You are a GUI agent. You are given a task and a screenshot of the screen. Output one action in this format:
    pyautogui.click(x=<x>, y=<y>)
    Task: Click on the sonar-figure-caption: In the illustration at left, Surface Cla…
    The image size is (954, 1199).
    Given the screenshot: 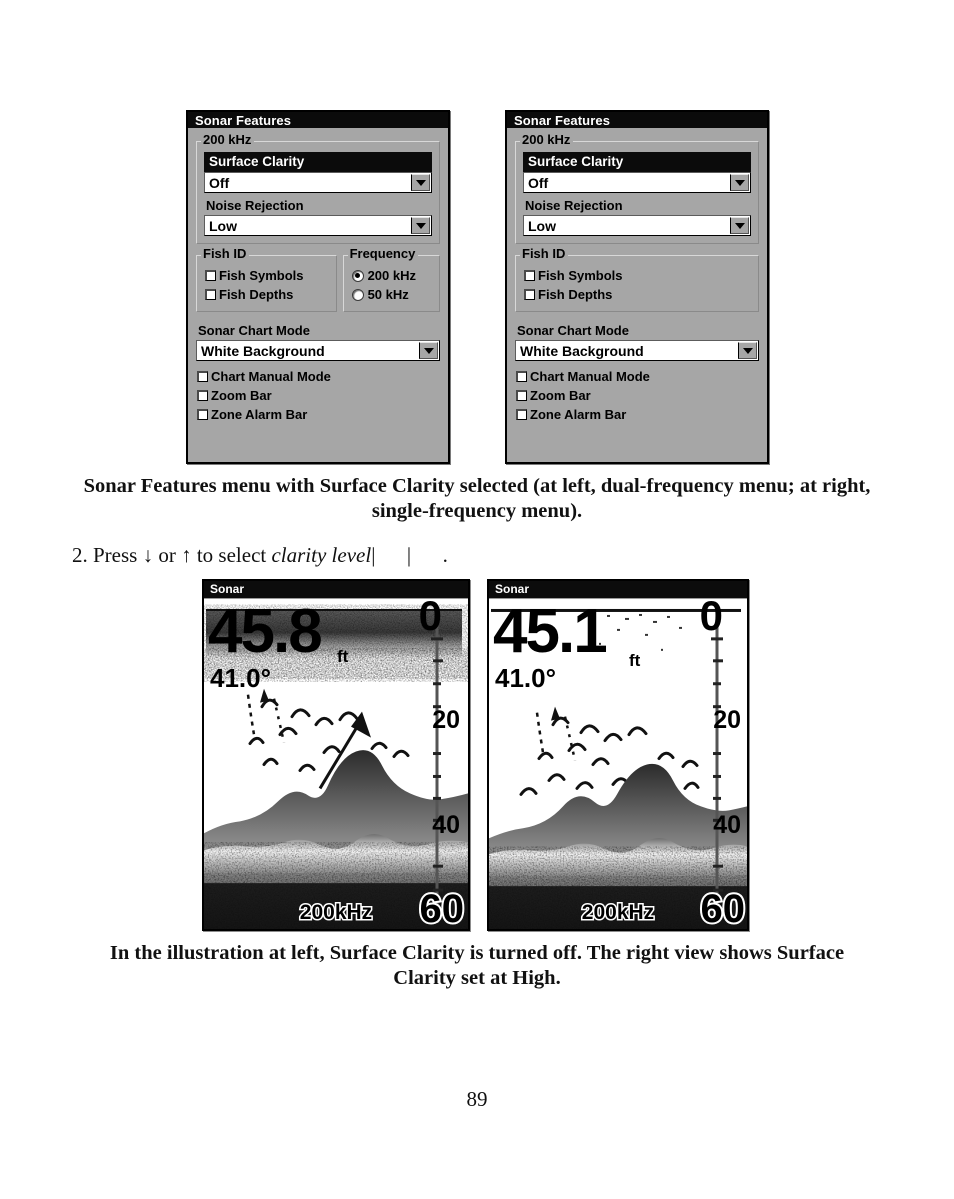 What is the action you would take?
    pyautogui.click(x=477, y=965)
    